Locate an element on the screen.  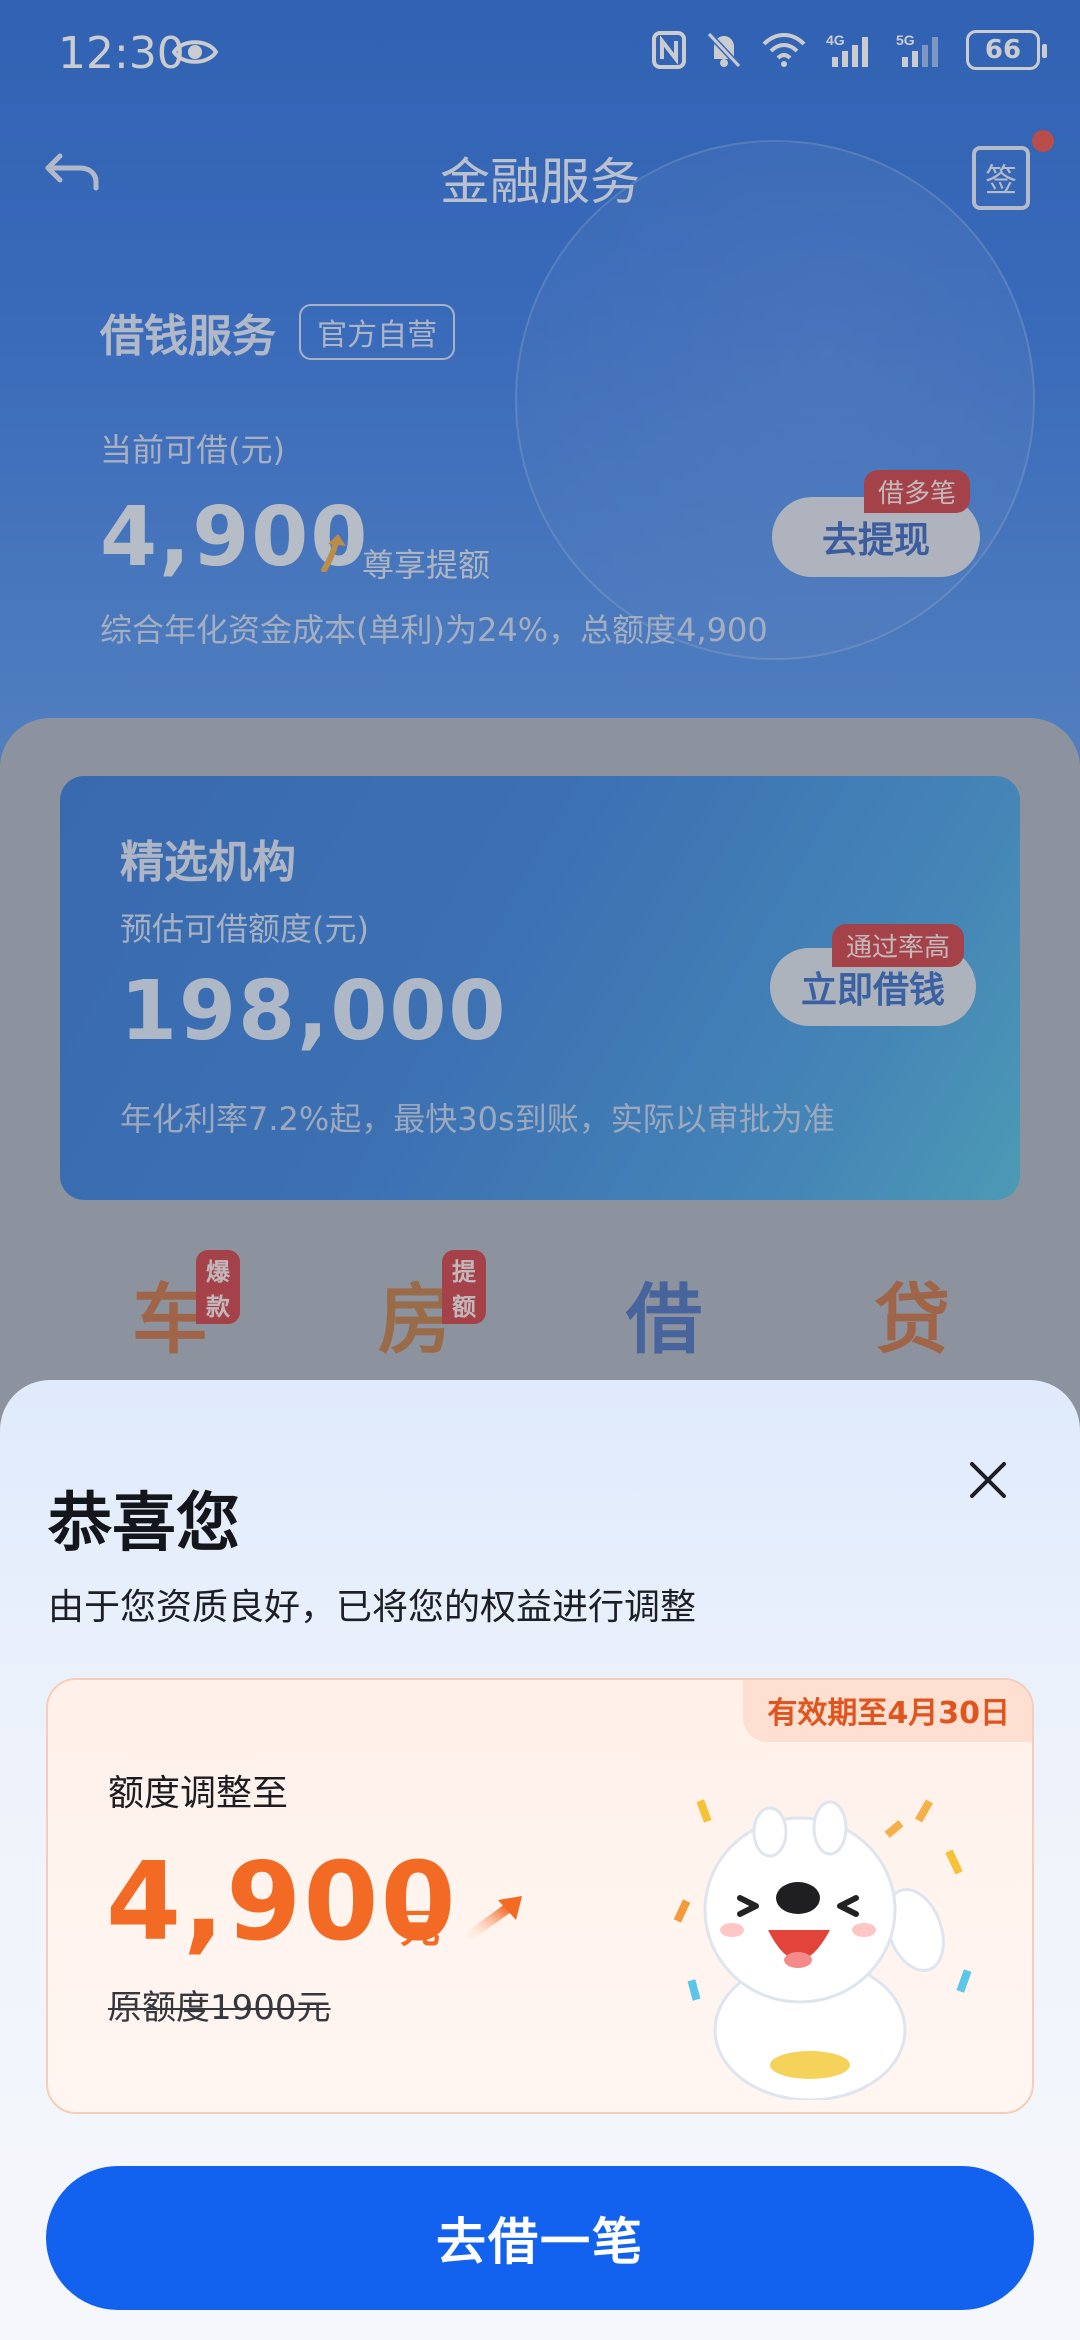
sheet-subtitle: 由于您资质良好，已将您的权益进行调整 is located at coordinates (372, 1607).